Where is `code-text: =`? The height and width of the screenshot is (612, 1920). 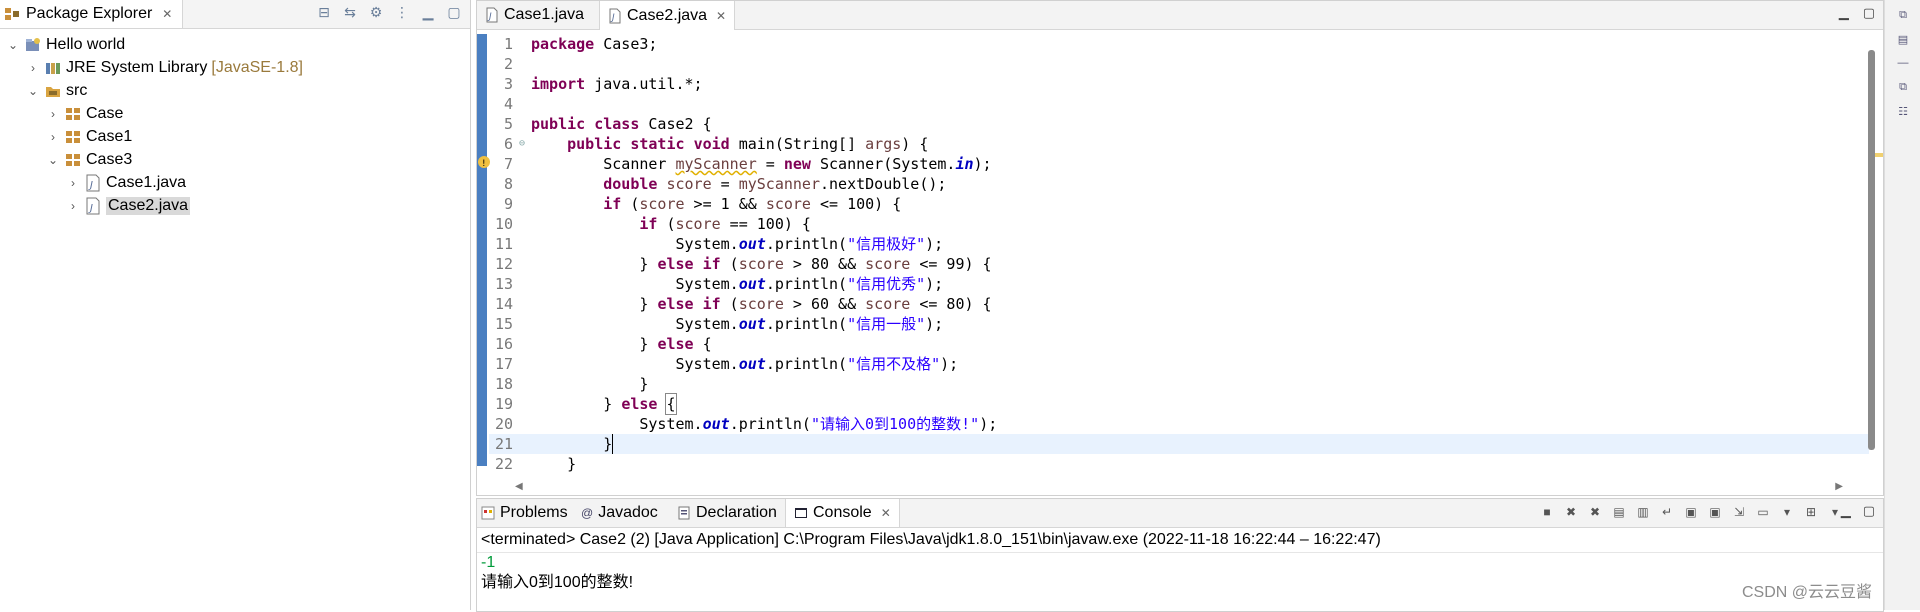
code-text: = is located at coordinates (725, 184).